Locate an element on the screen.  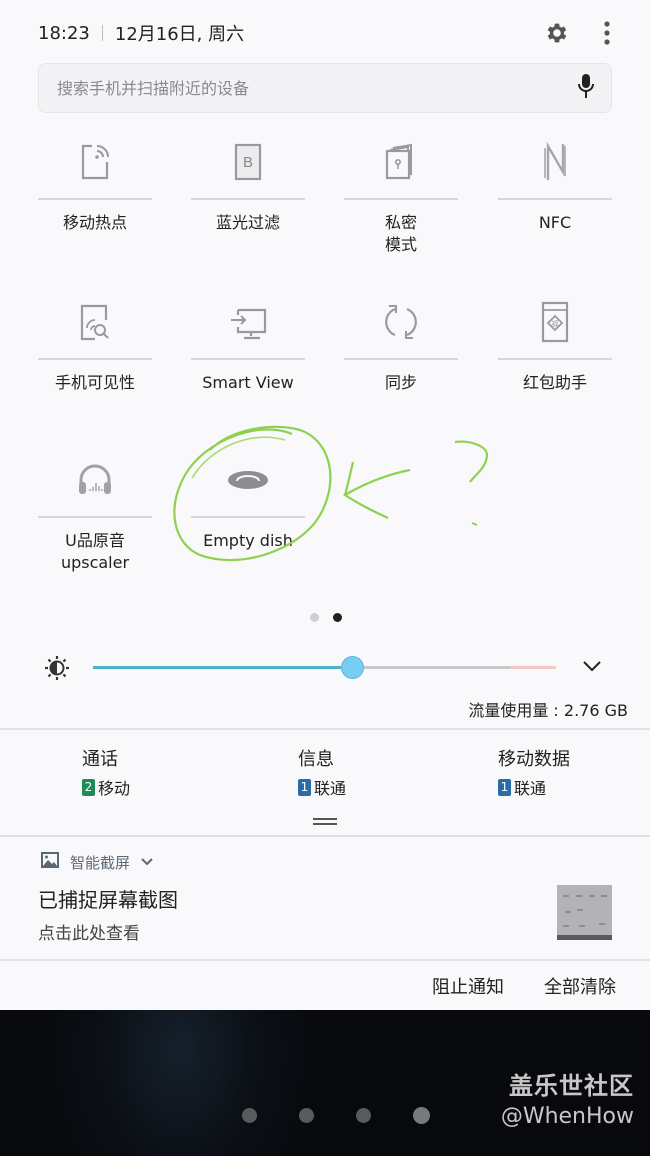
tile-nfc: NFC is located at coordinates (555, 182).